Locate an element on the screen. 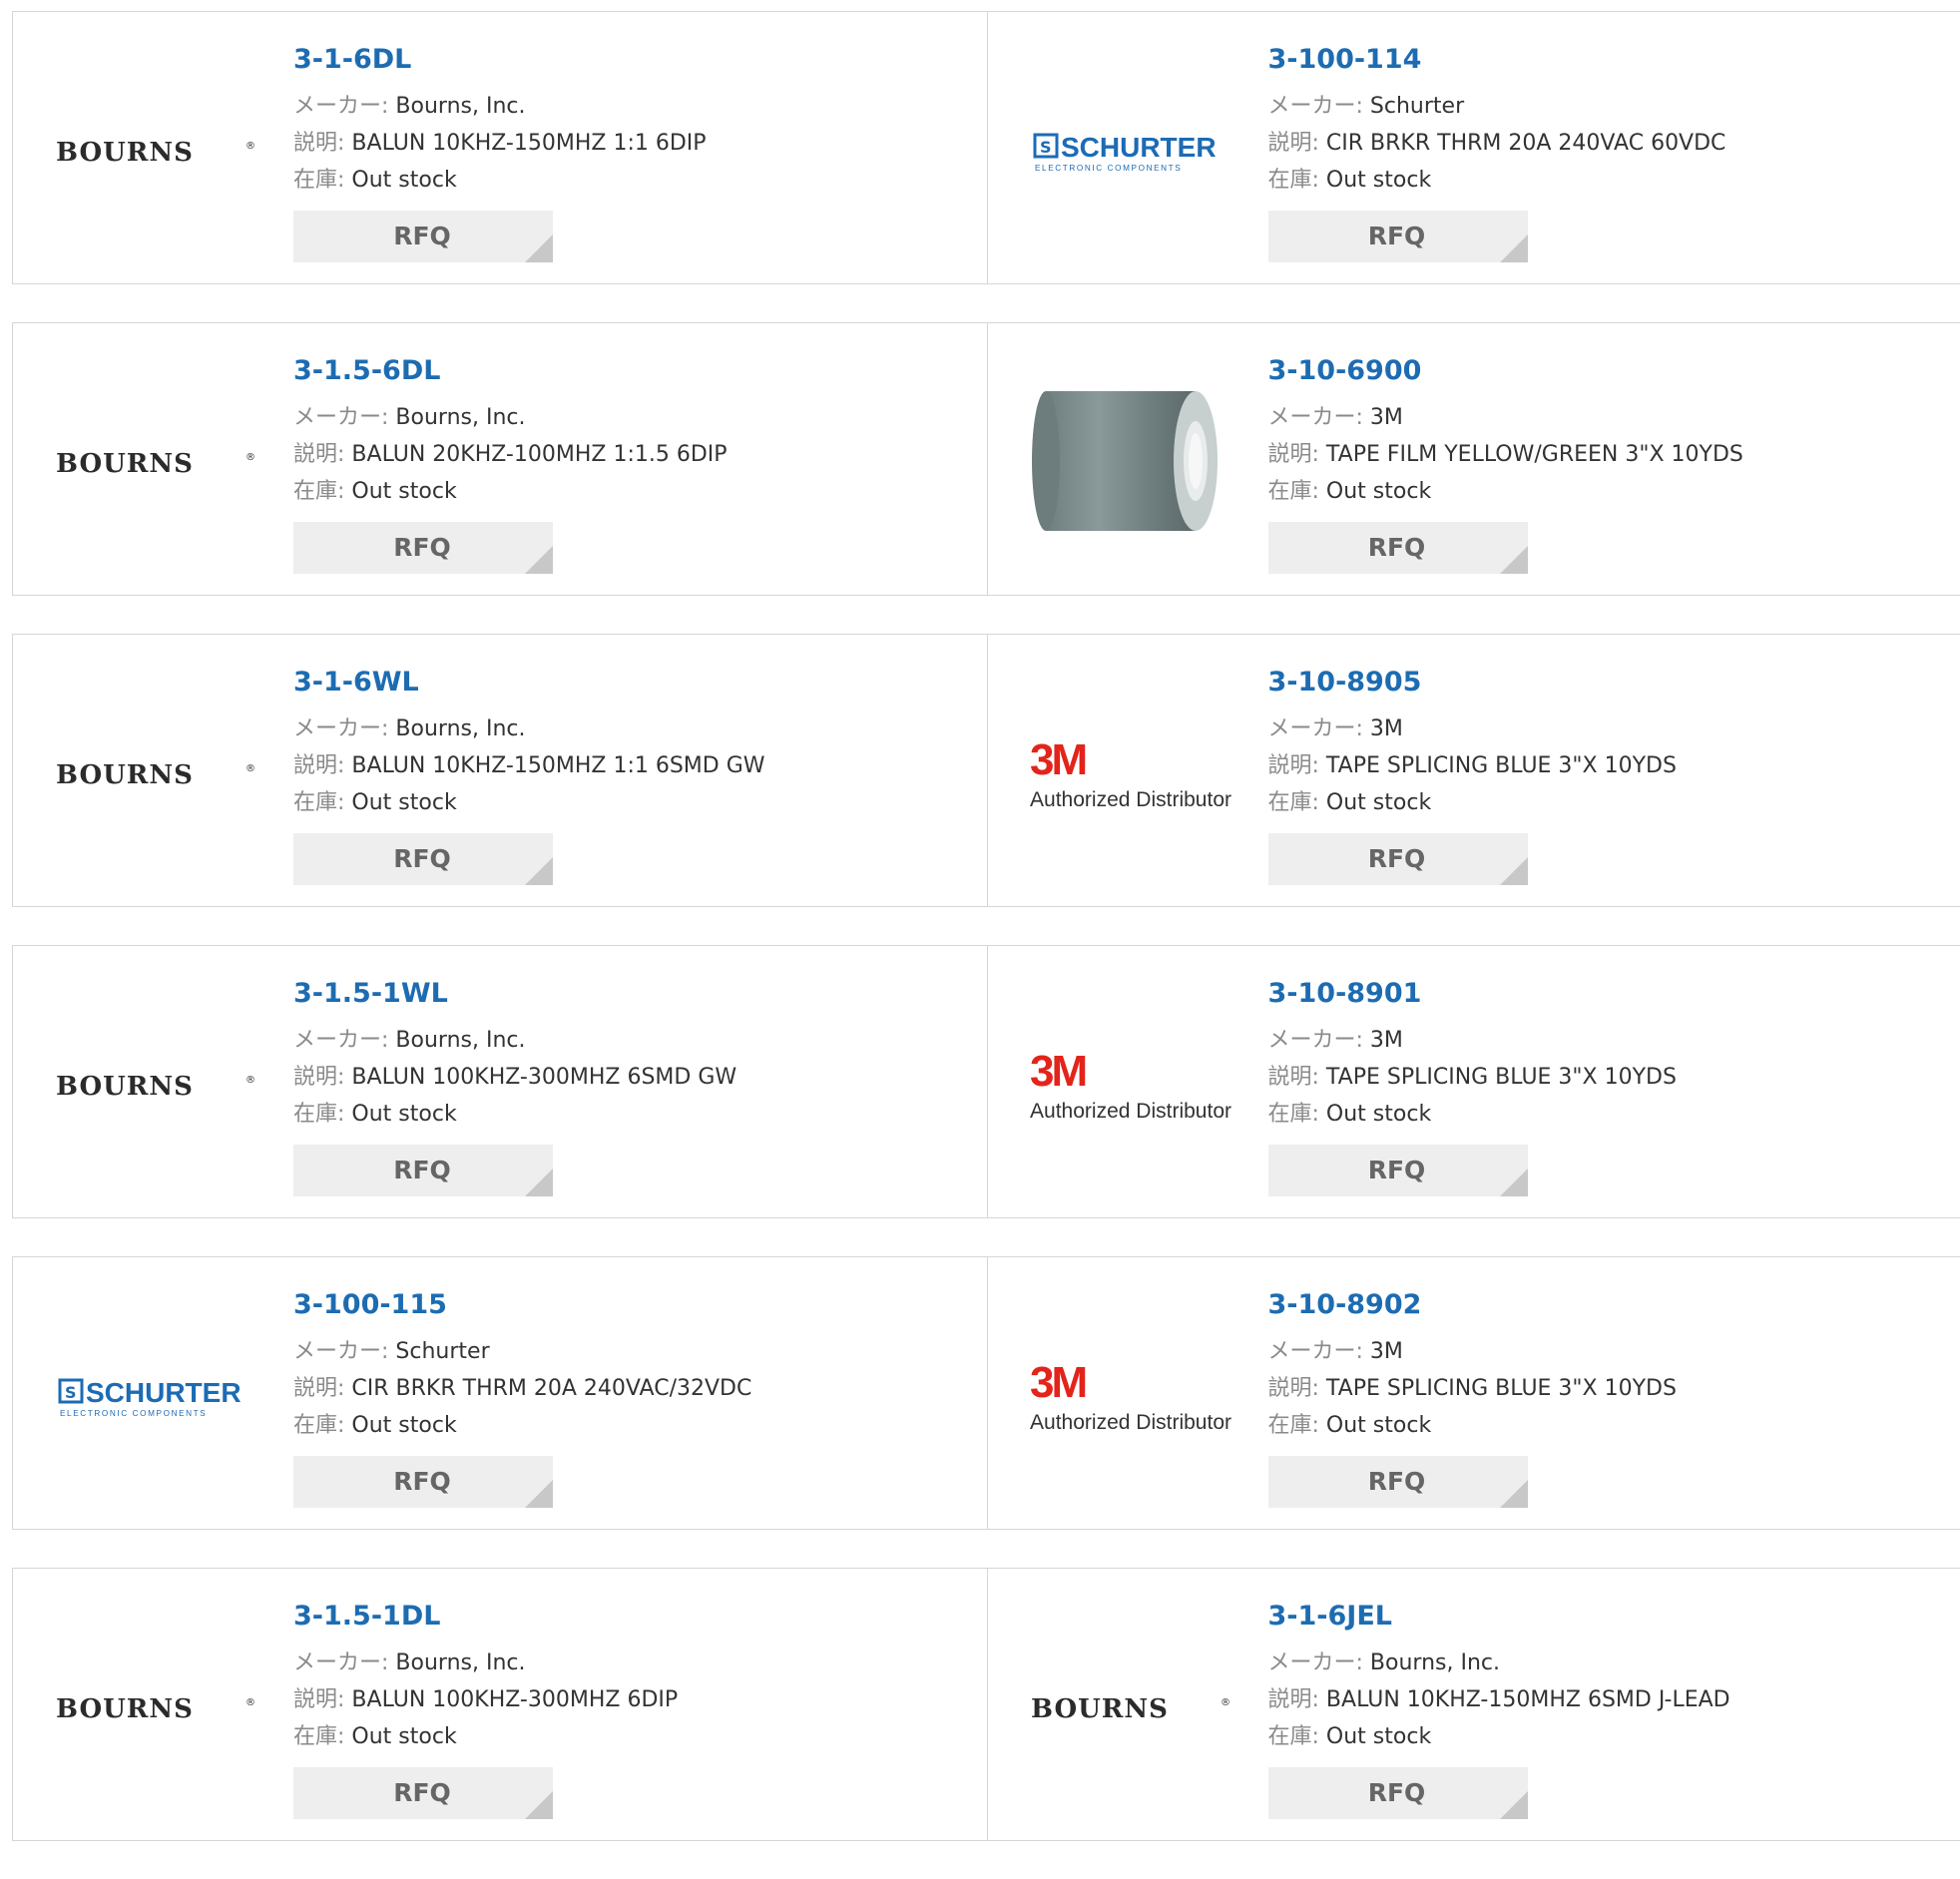  part-number-link: 3-1.5-1WL is located at coordinates (630, 994).